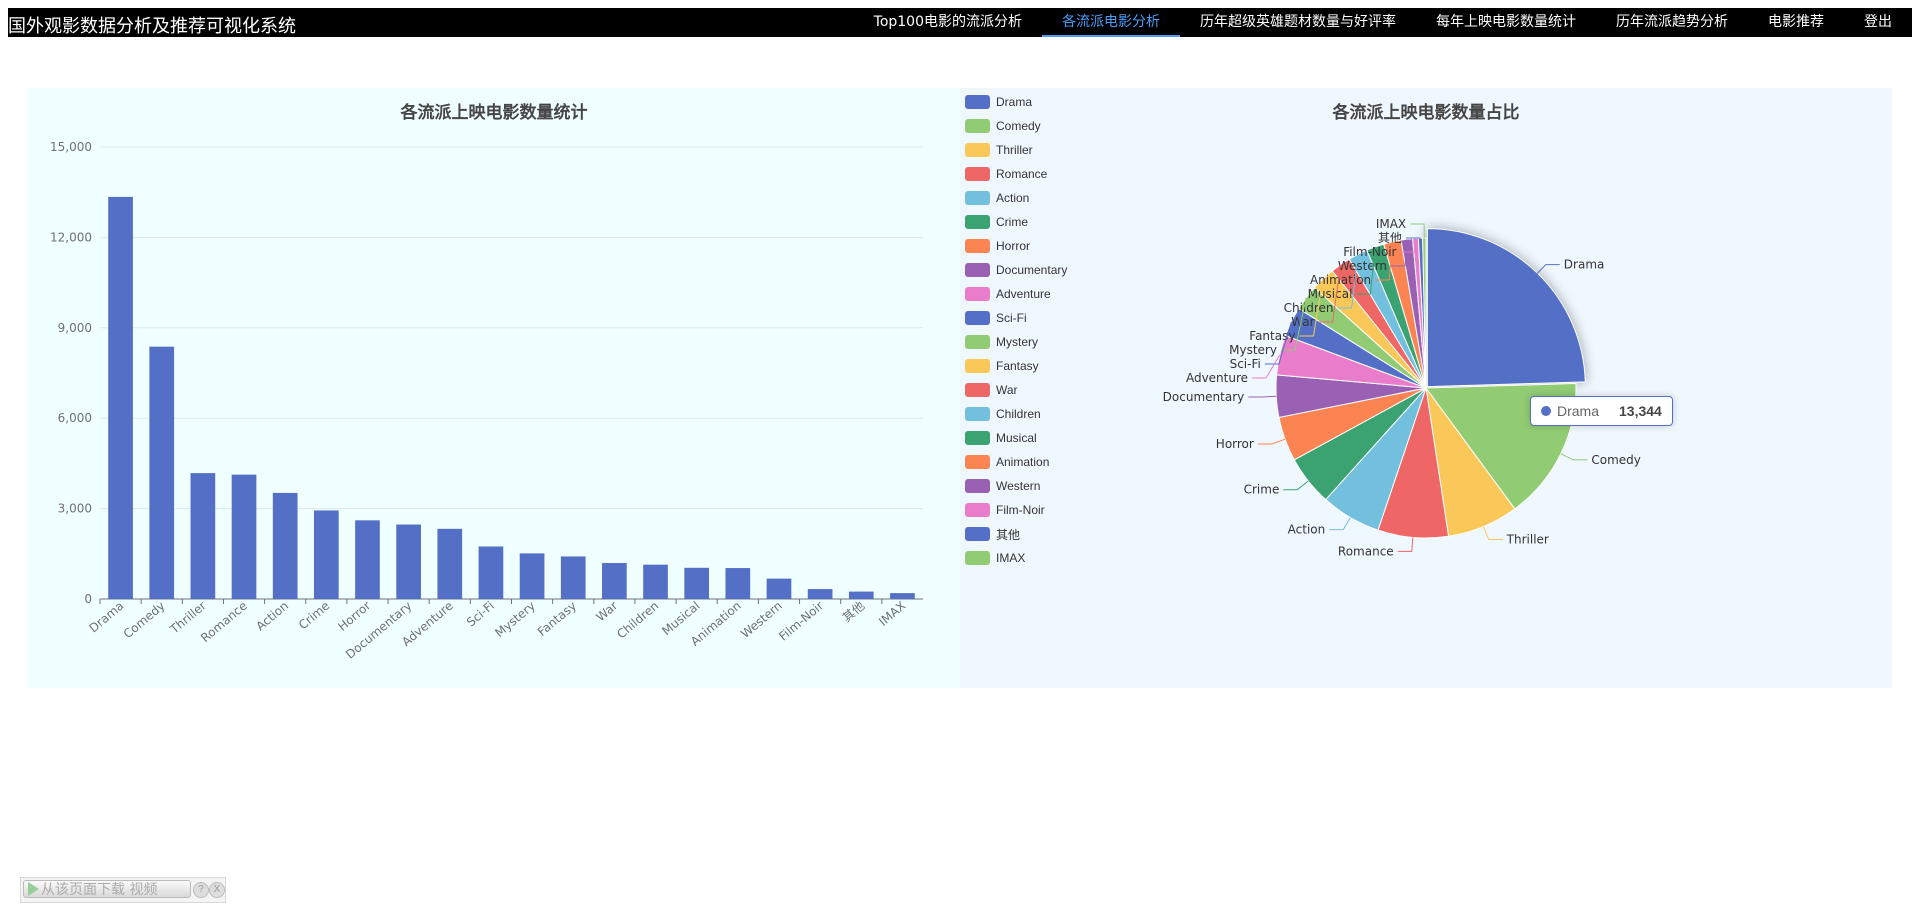  Describe the element at coordinates (1020, 510) in the screenshot. I see `legend-label: Film-Noir` at that location.